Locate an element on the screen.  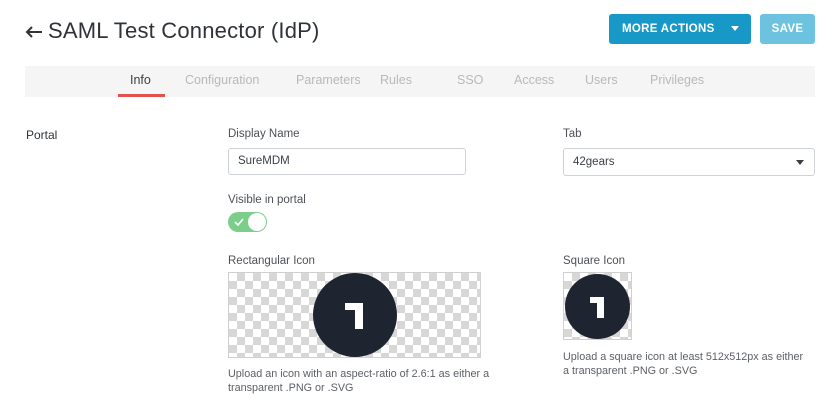
visible-in-portal-toggle is located at coordinates (247, 222).